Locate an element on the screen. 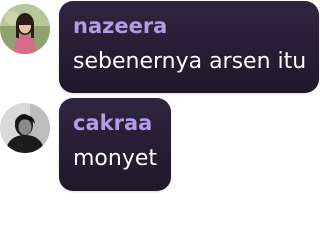  message-text: sebenernya arsen itu is located at coordinates (190, 61).